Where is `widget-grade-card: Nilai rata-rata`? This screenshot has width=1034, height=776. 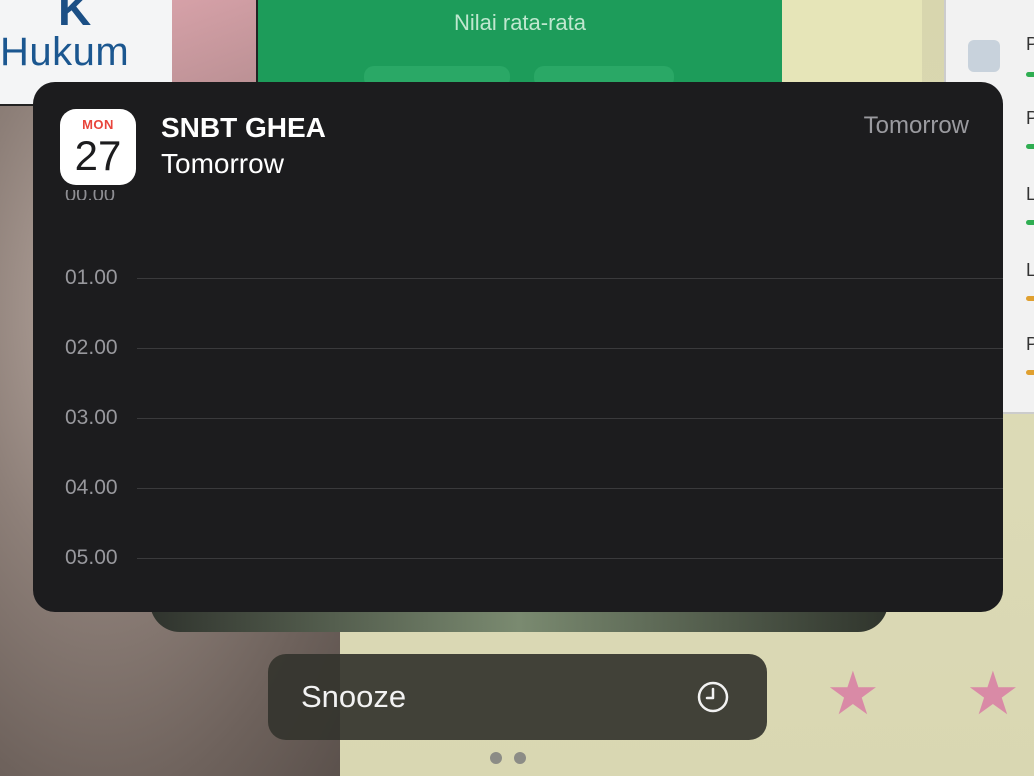
widget-grade-card: Nilai rata-rata is located at coordinates (520, 44).